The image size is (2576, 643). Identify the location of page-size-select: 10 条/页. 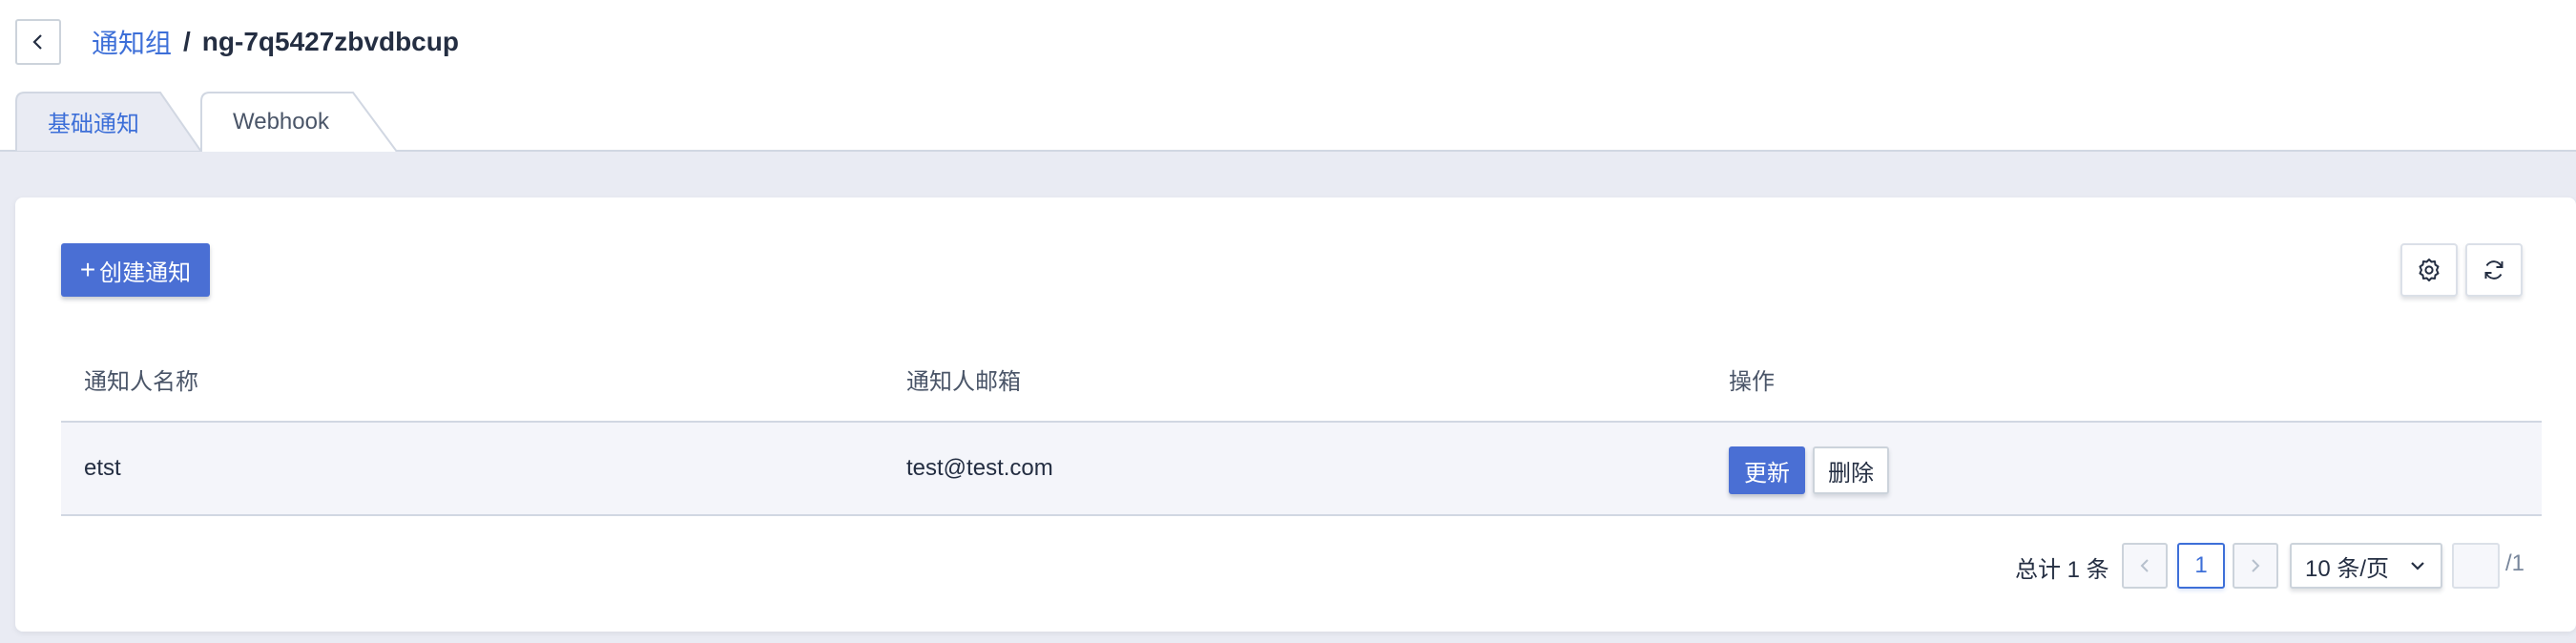
(2366, 566).